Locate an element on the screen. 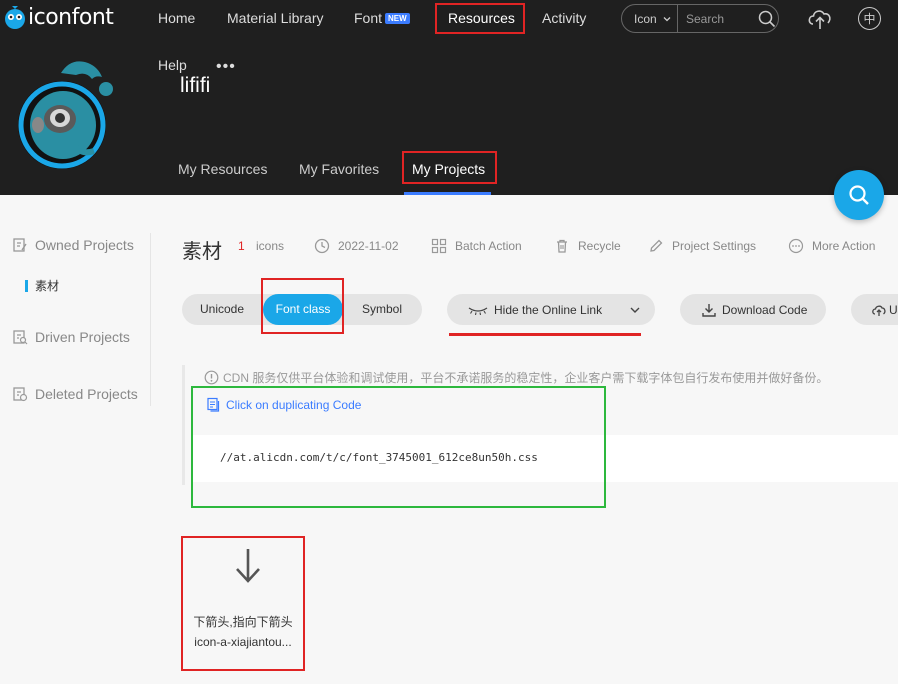 This screenshot has width=898, height=684. tab-my-favorites: My Favorites is located at coordinates (339, 169).